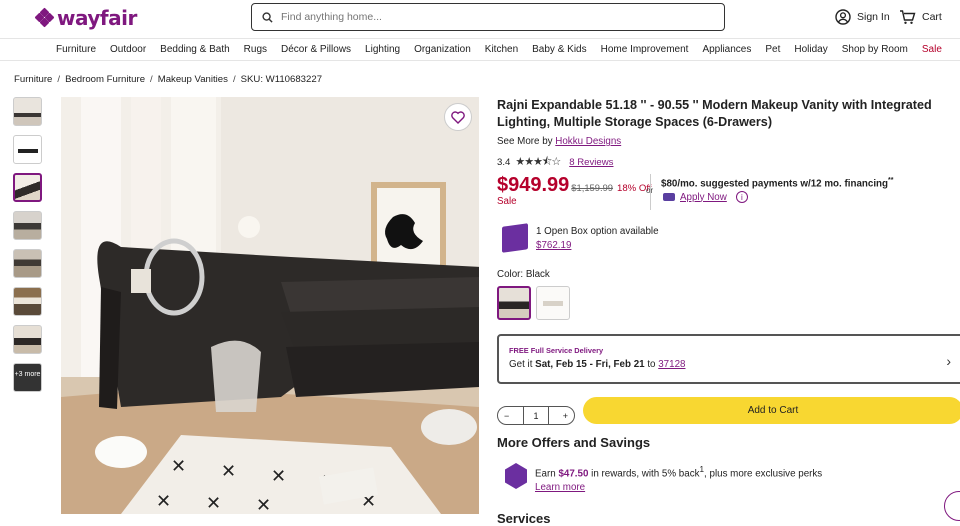 The width and height of the screenshot is (960, 526). Describe the element at coordinates (891, 180) in the screenshot. I see `financing-footnote-mark: **` at that location.